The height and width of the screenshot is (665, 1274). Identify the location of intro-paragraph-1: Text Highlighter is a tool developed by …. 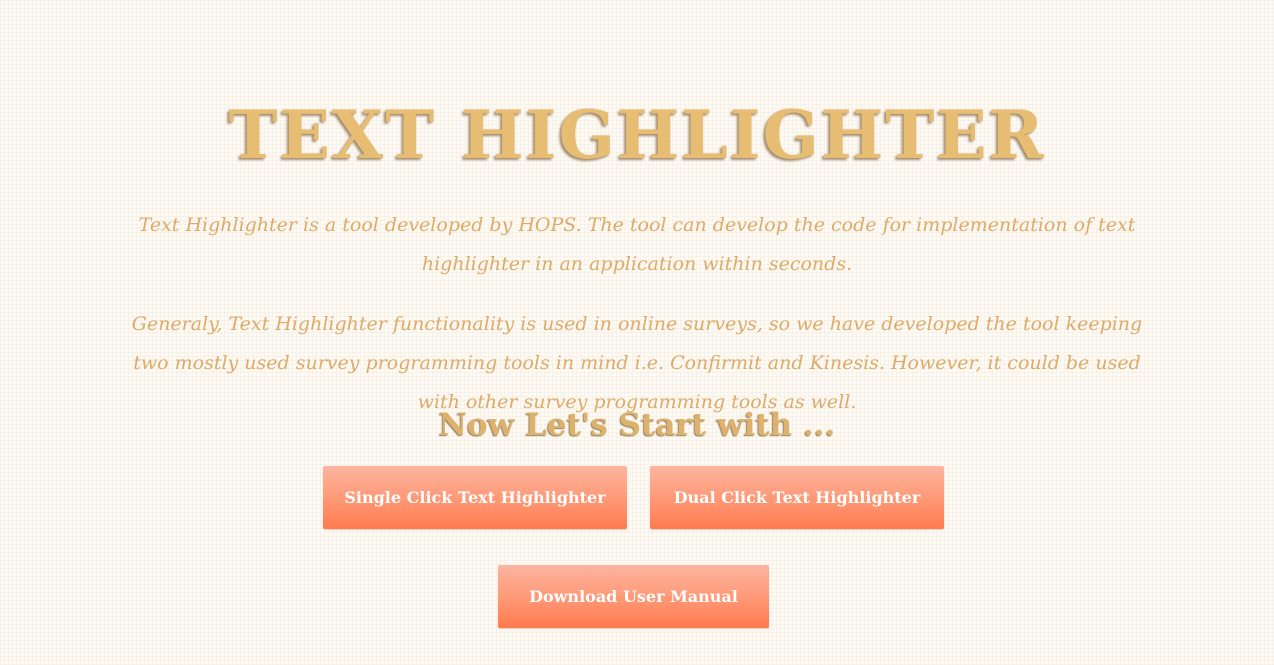
(637, 244).